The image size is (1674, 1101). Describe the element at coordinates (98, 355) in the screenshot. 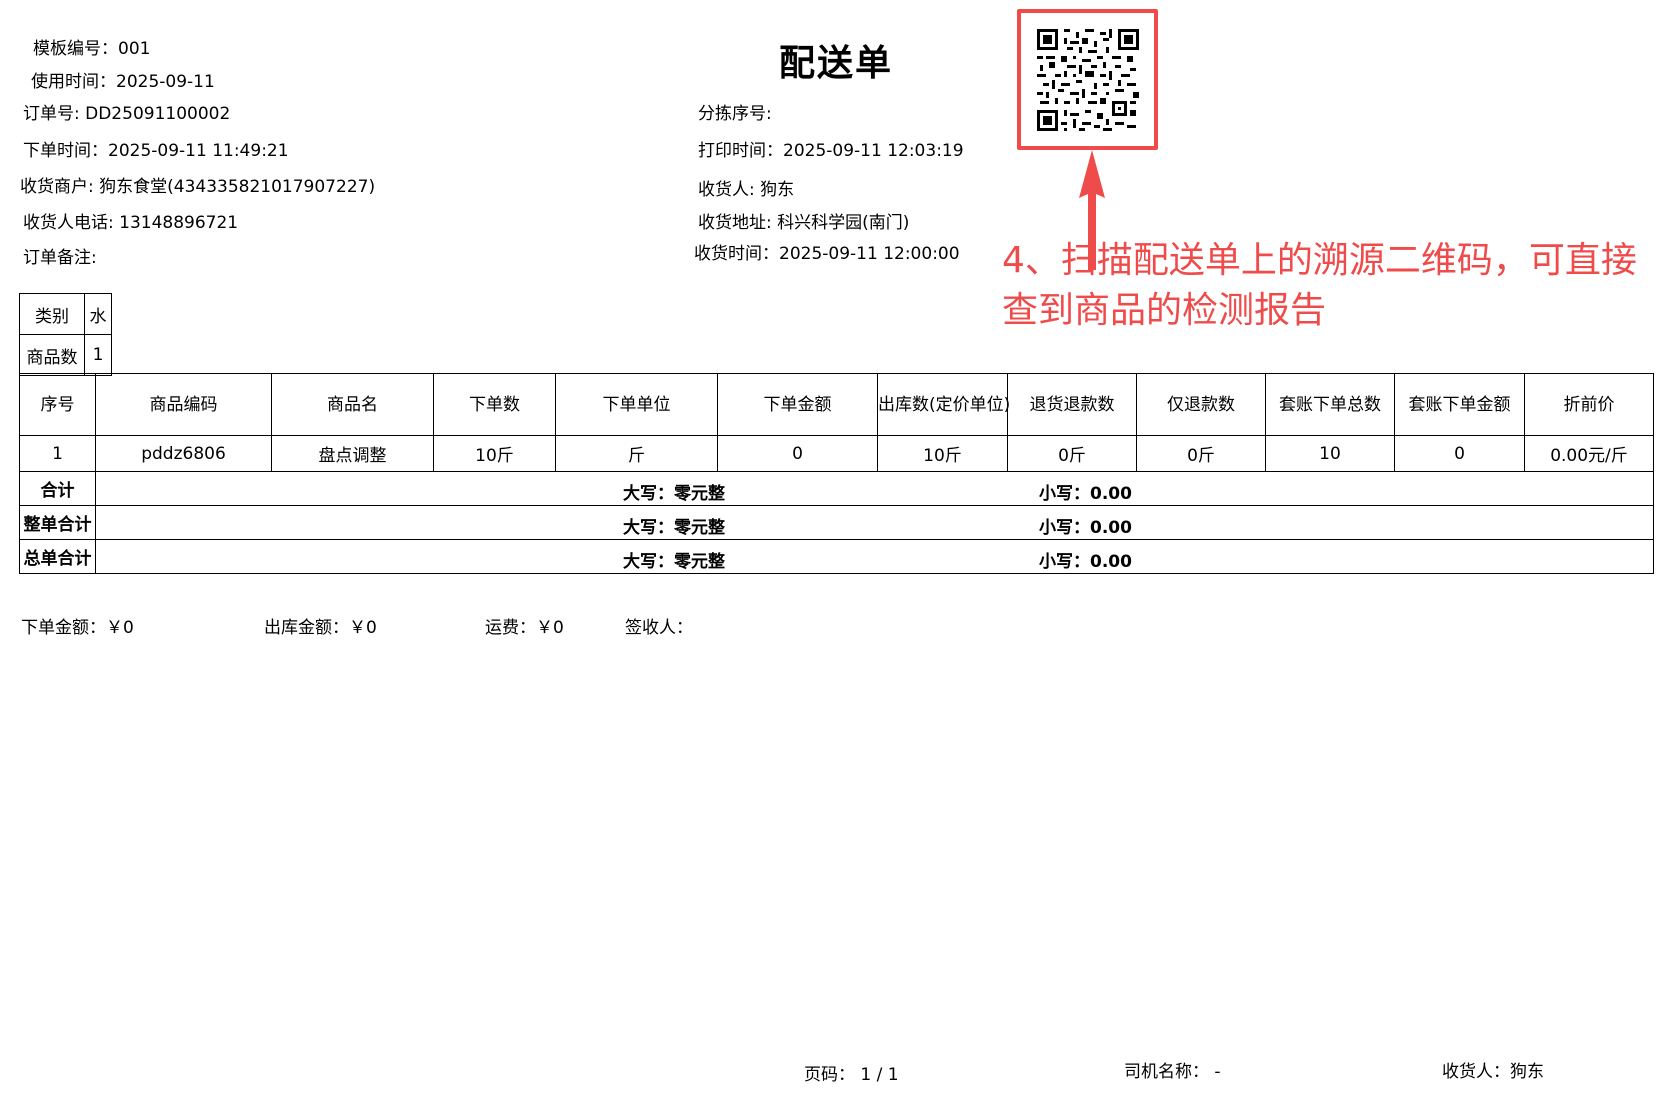

I see `item-count-value: 1` at that location.